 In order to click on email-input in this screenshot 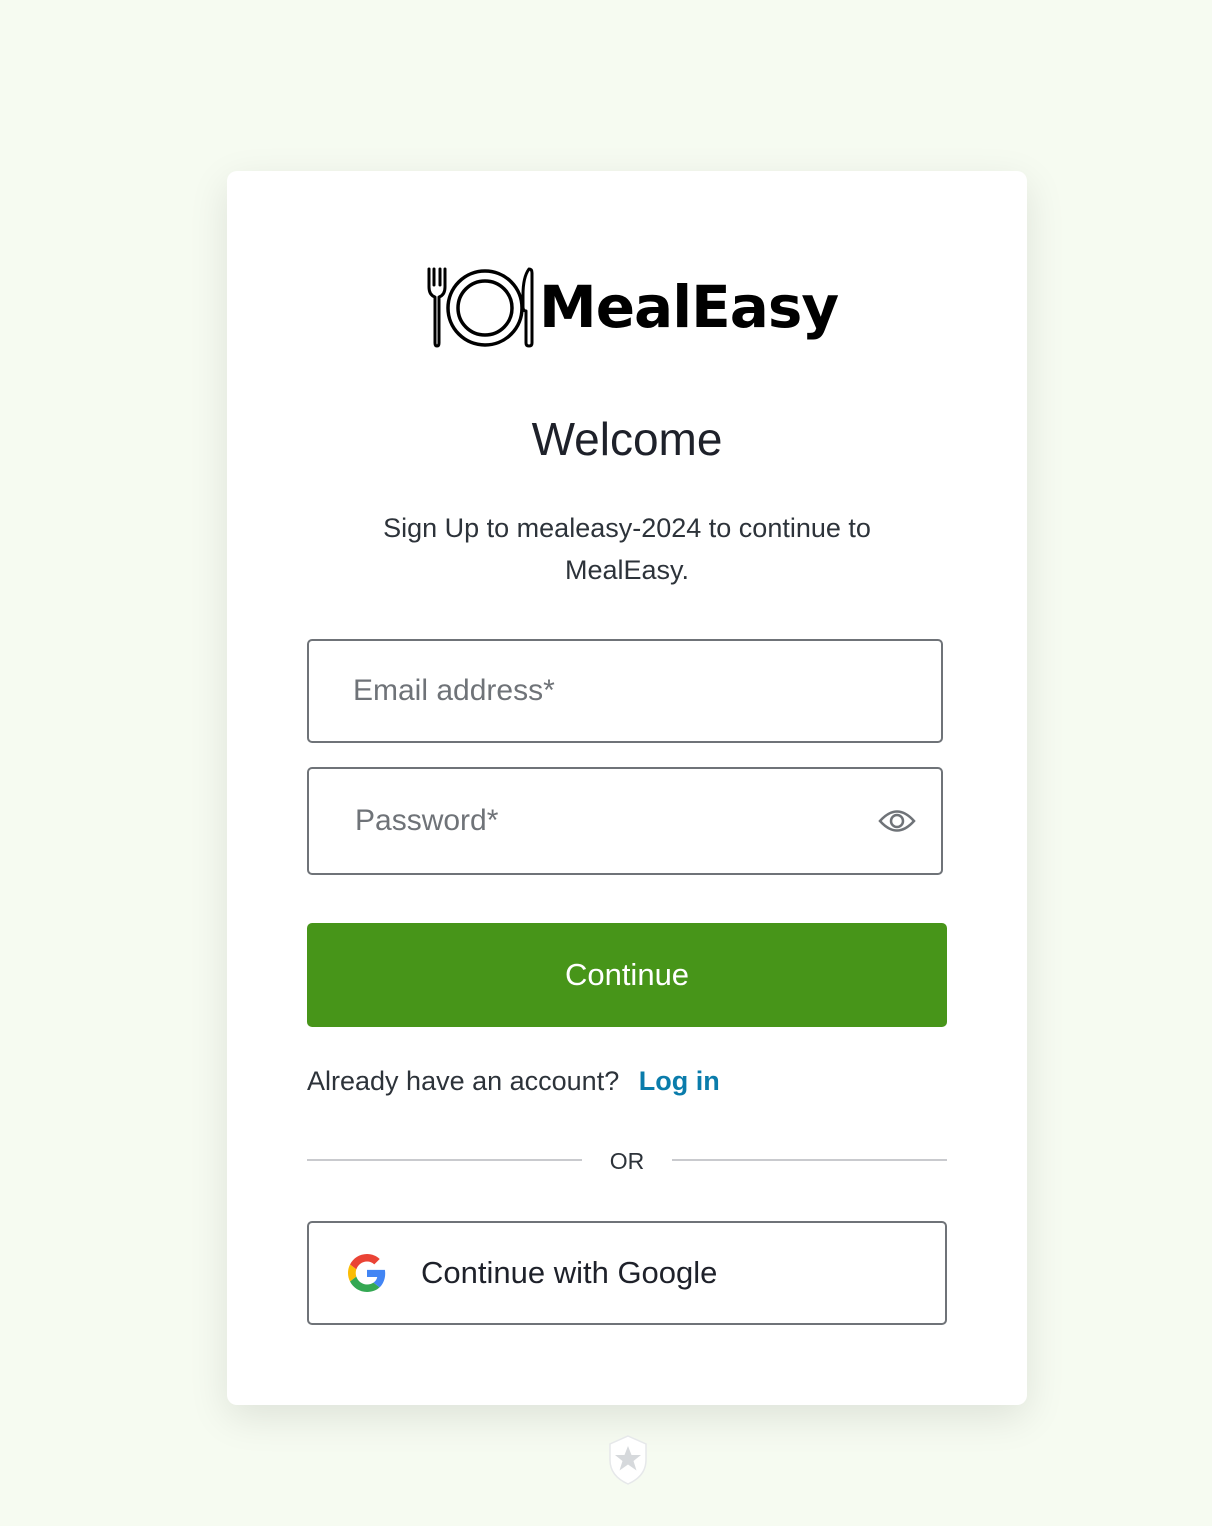, I will do `click(625, 691)`.